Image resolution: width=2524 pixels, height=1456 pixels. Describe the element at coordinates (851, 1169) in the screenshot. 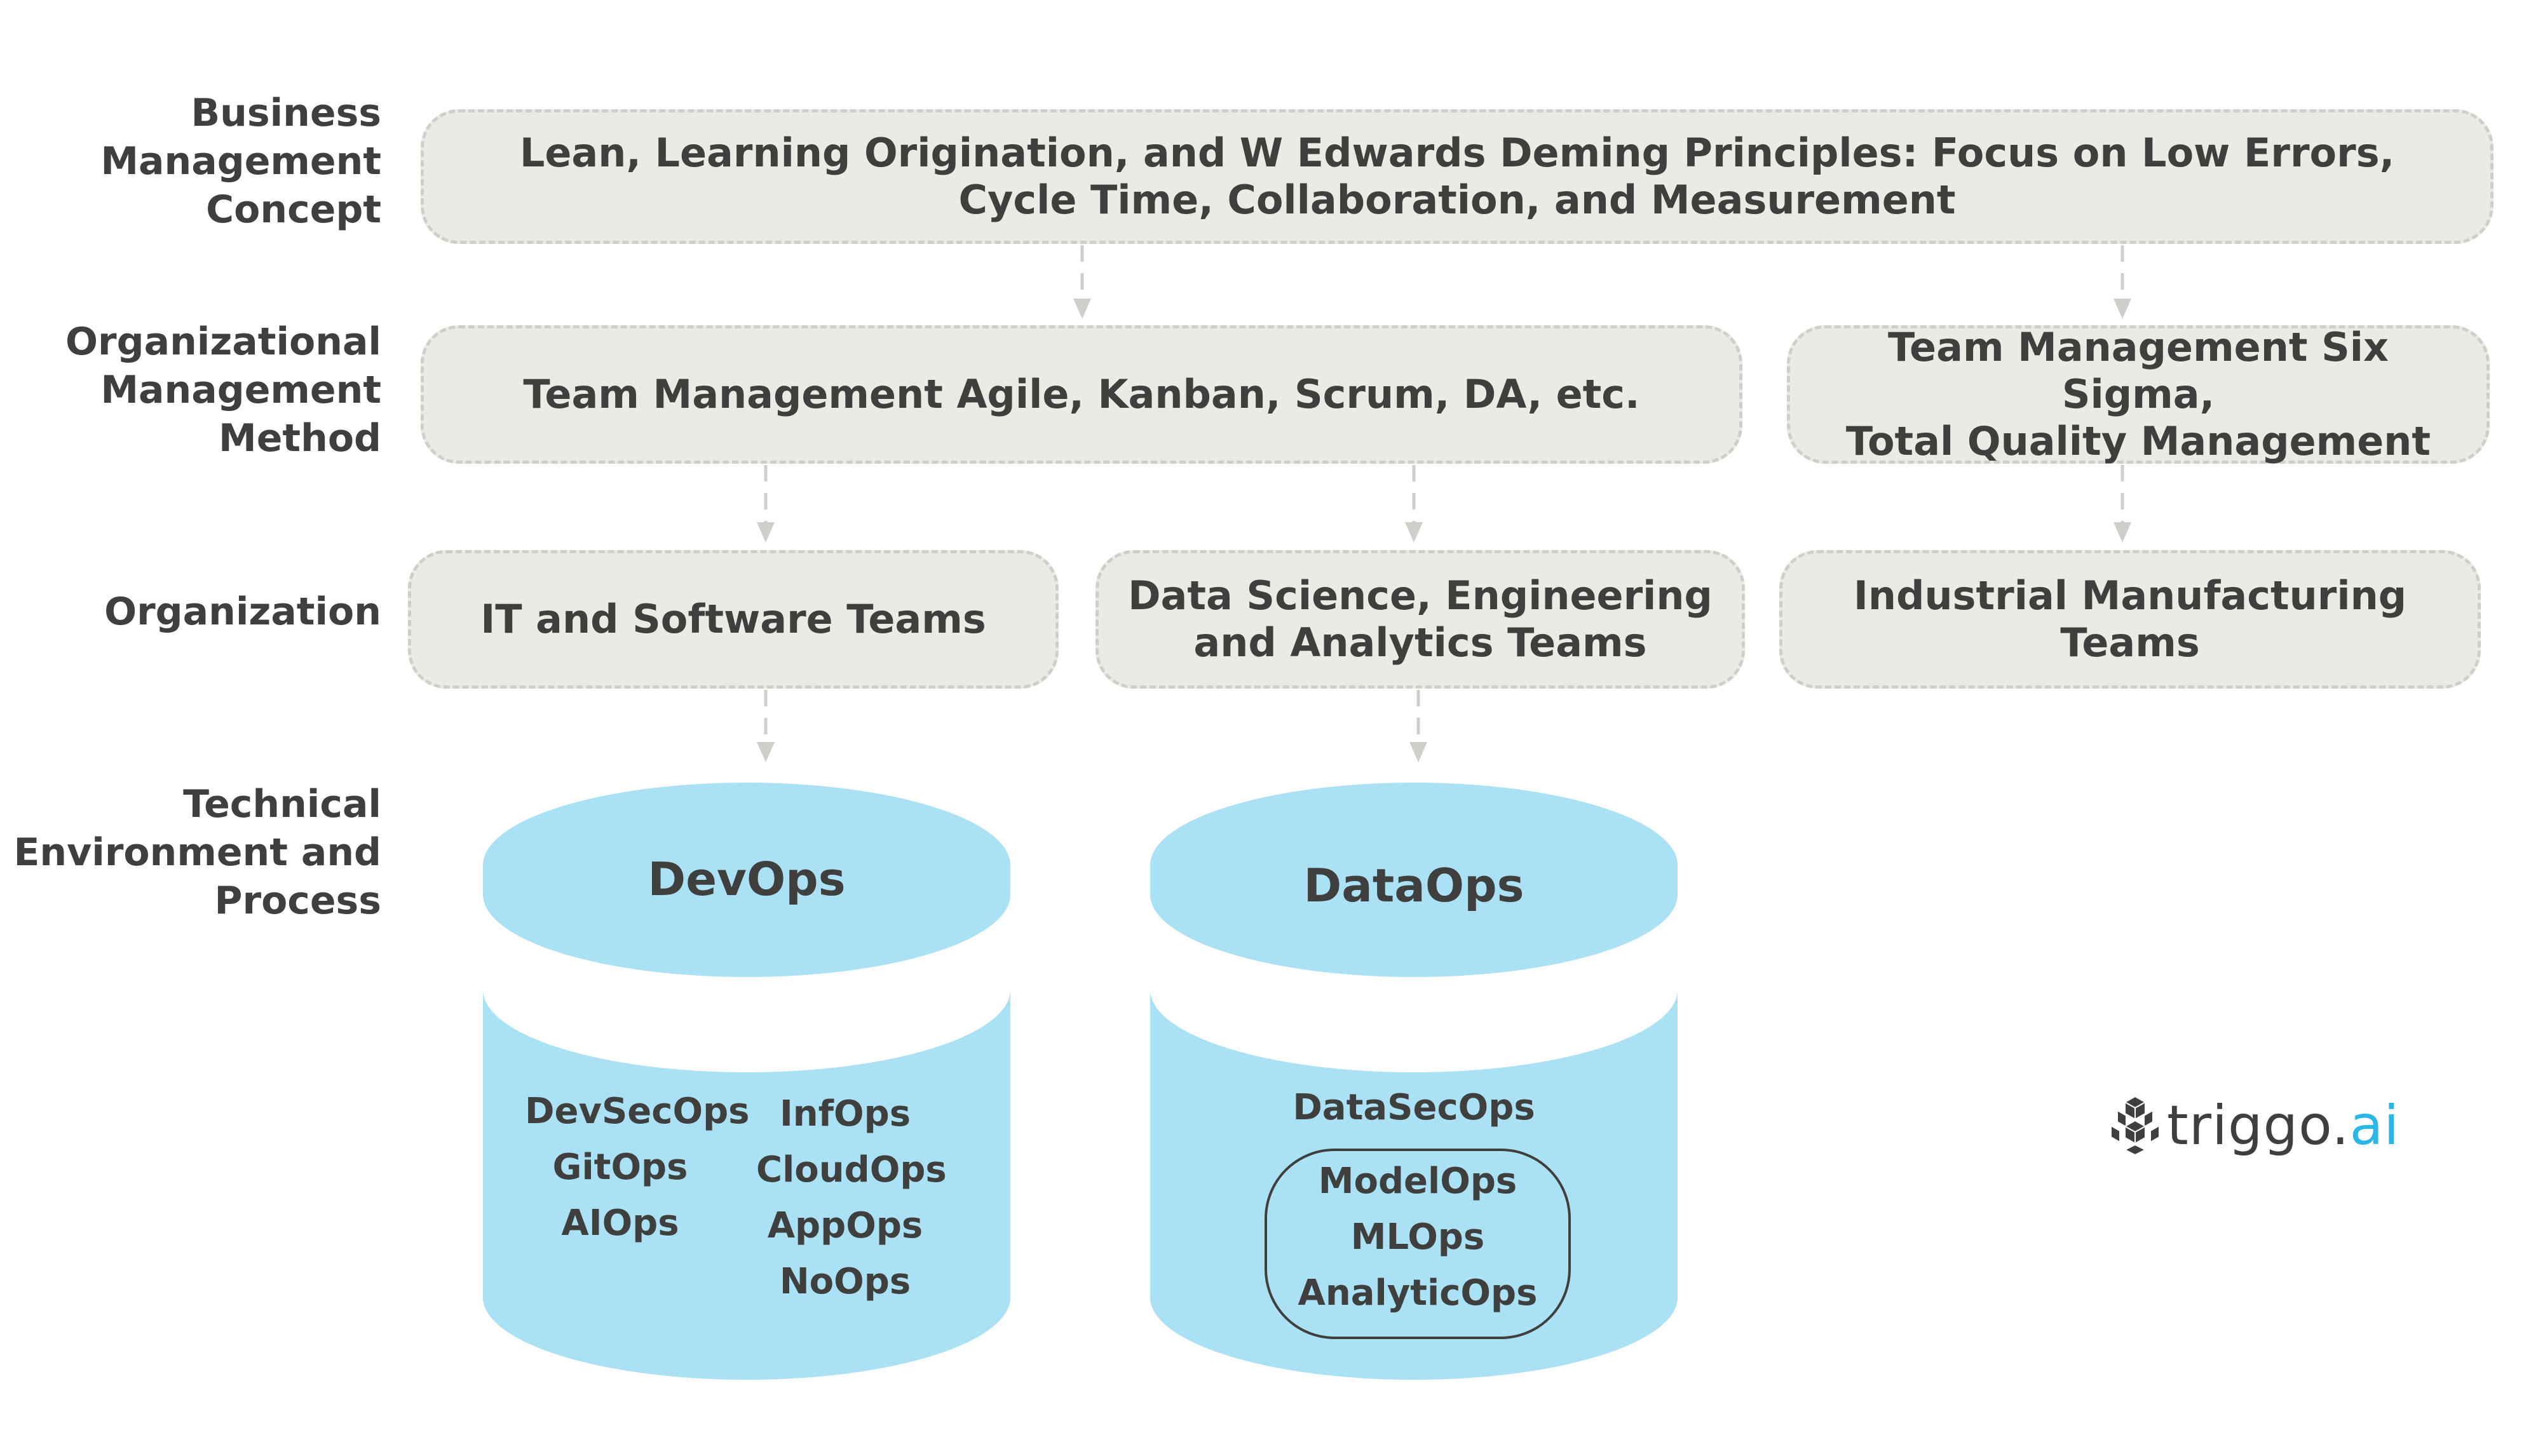

I see `ops-item: CloudOps` at that location.